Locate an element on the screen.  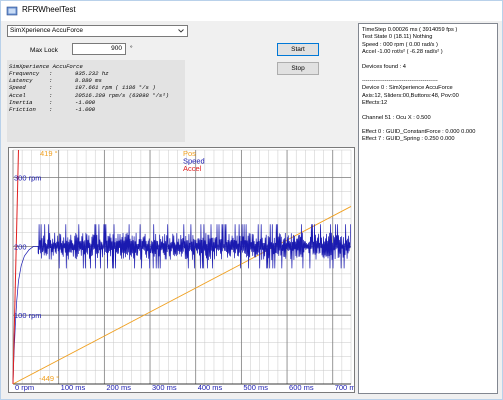
x-tick-label: 400 ms is located at coordinates (210, 387).